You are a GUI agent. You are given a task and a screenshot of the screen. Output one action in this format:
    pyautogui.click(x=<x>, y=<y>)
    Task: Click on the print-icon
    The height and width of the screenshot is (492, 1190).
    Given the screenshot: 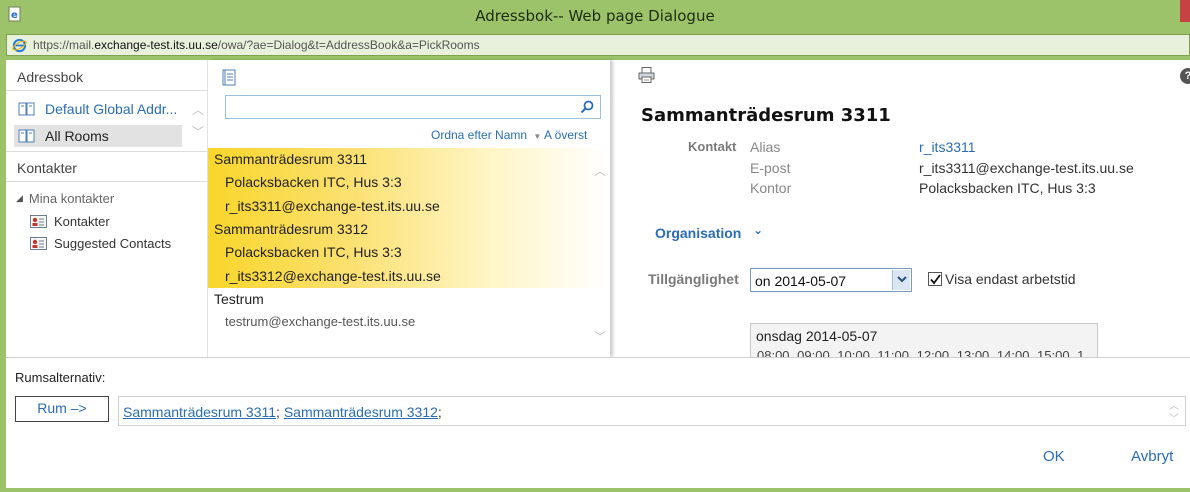 What is the action you would take?
    pyautogui.click(x=647, y=75)
    